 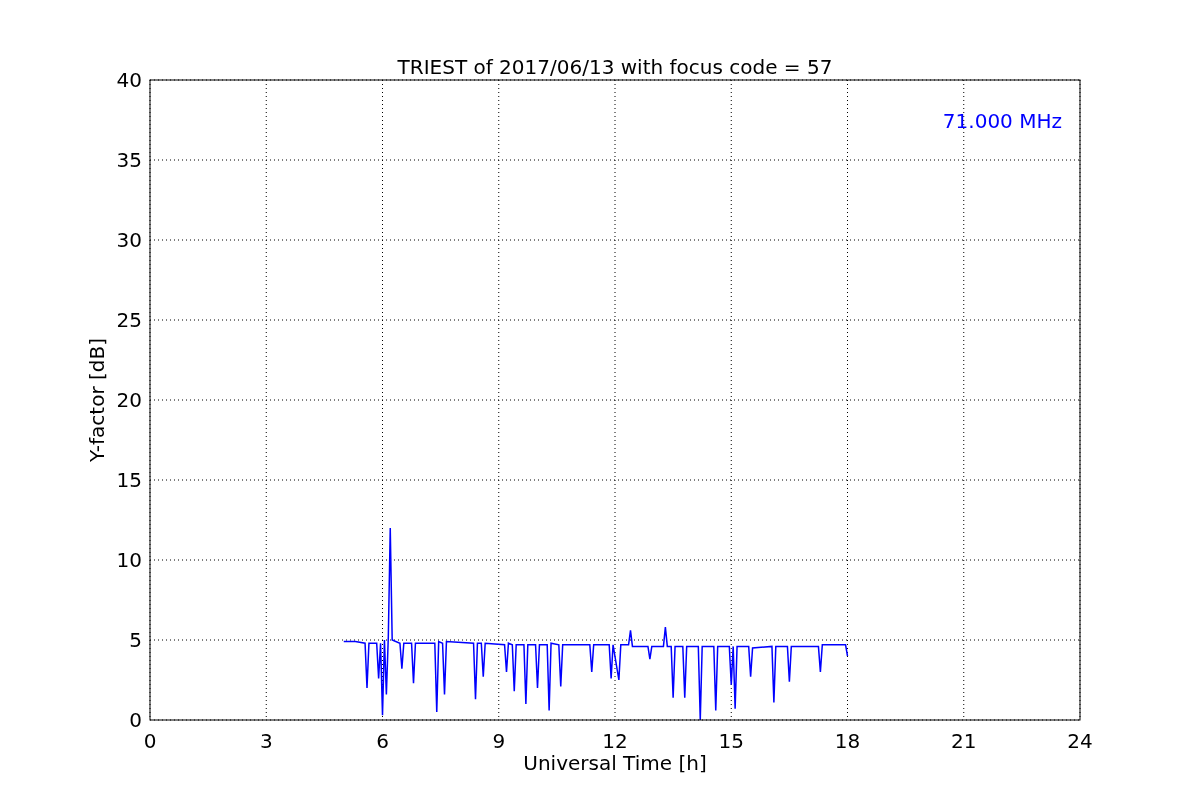 What do you see at coordinates (266, 741) in the screenshot?
I see `x-tick-label: 3` at bounding box center [266, 741].